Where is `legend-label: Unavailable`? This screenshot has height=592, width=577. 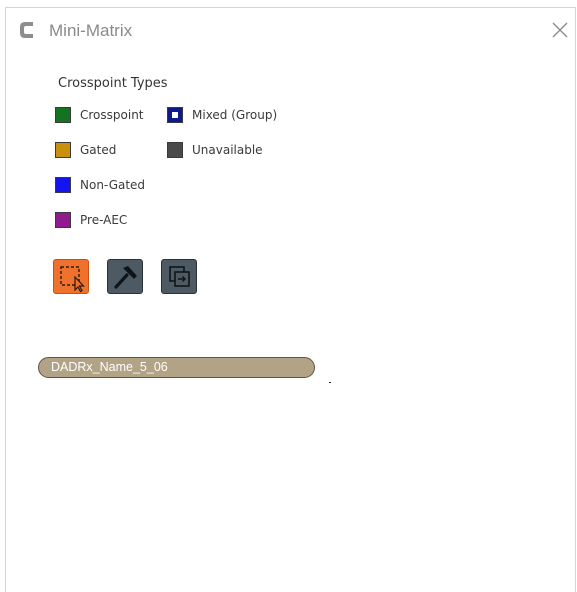
legend-label: Unavailable is located at coordinates (227, 150).